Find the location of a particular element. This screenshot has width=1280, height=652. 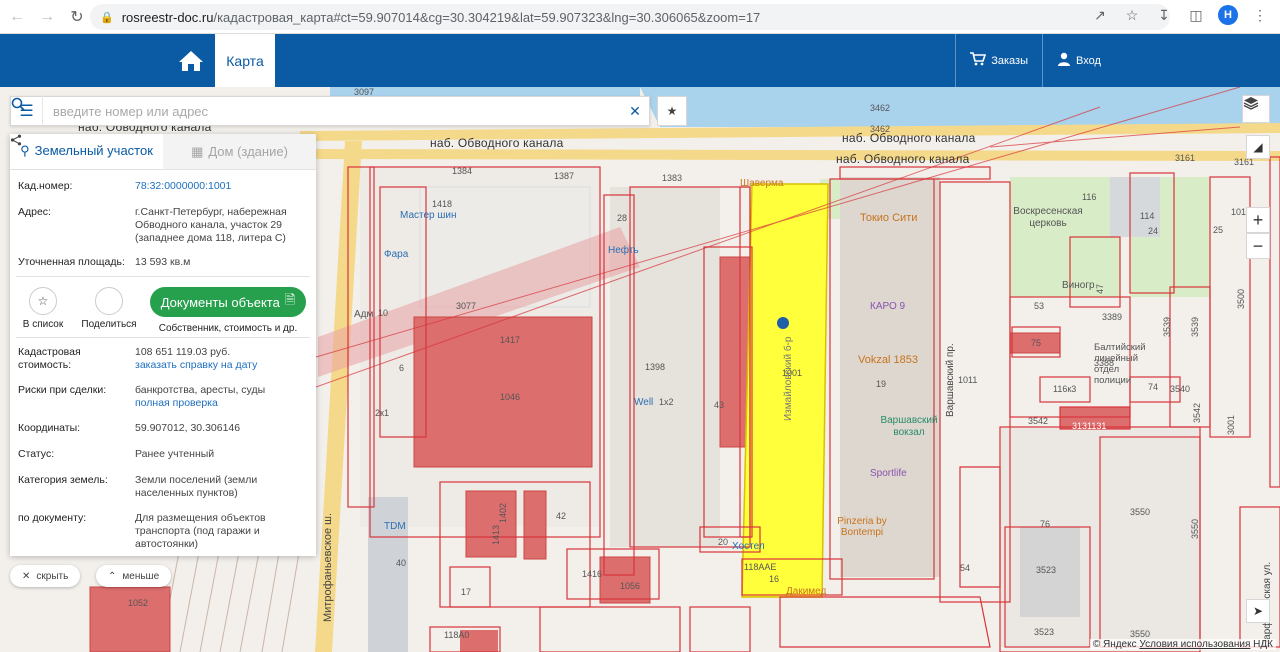

poi-well: Well is located at coordinates (643, 402).